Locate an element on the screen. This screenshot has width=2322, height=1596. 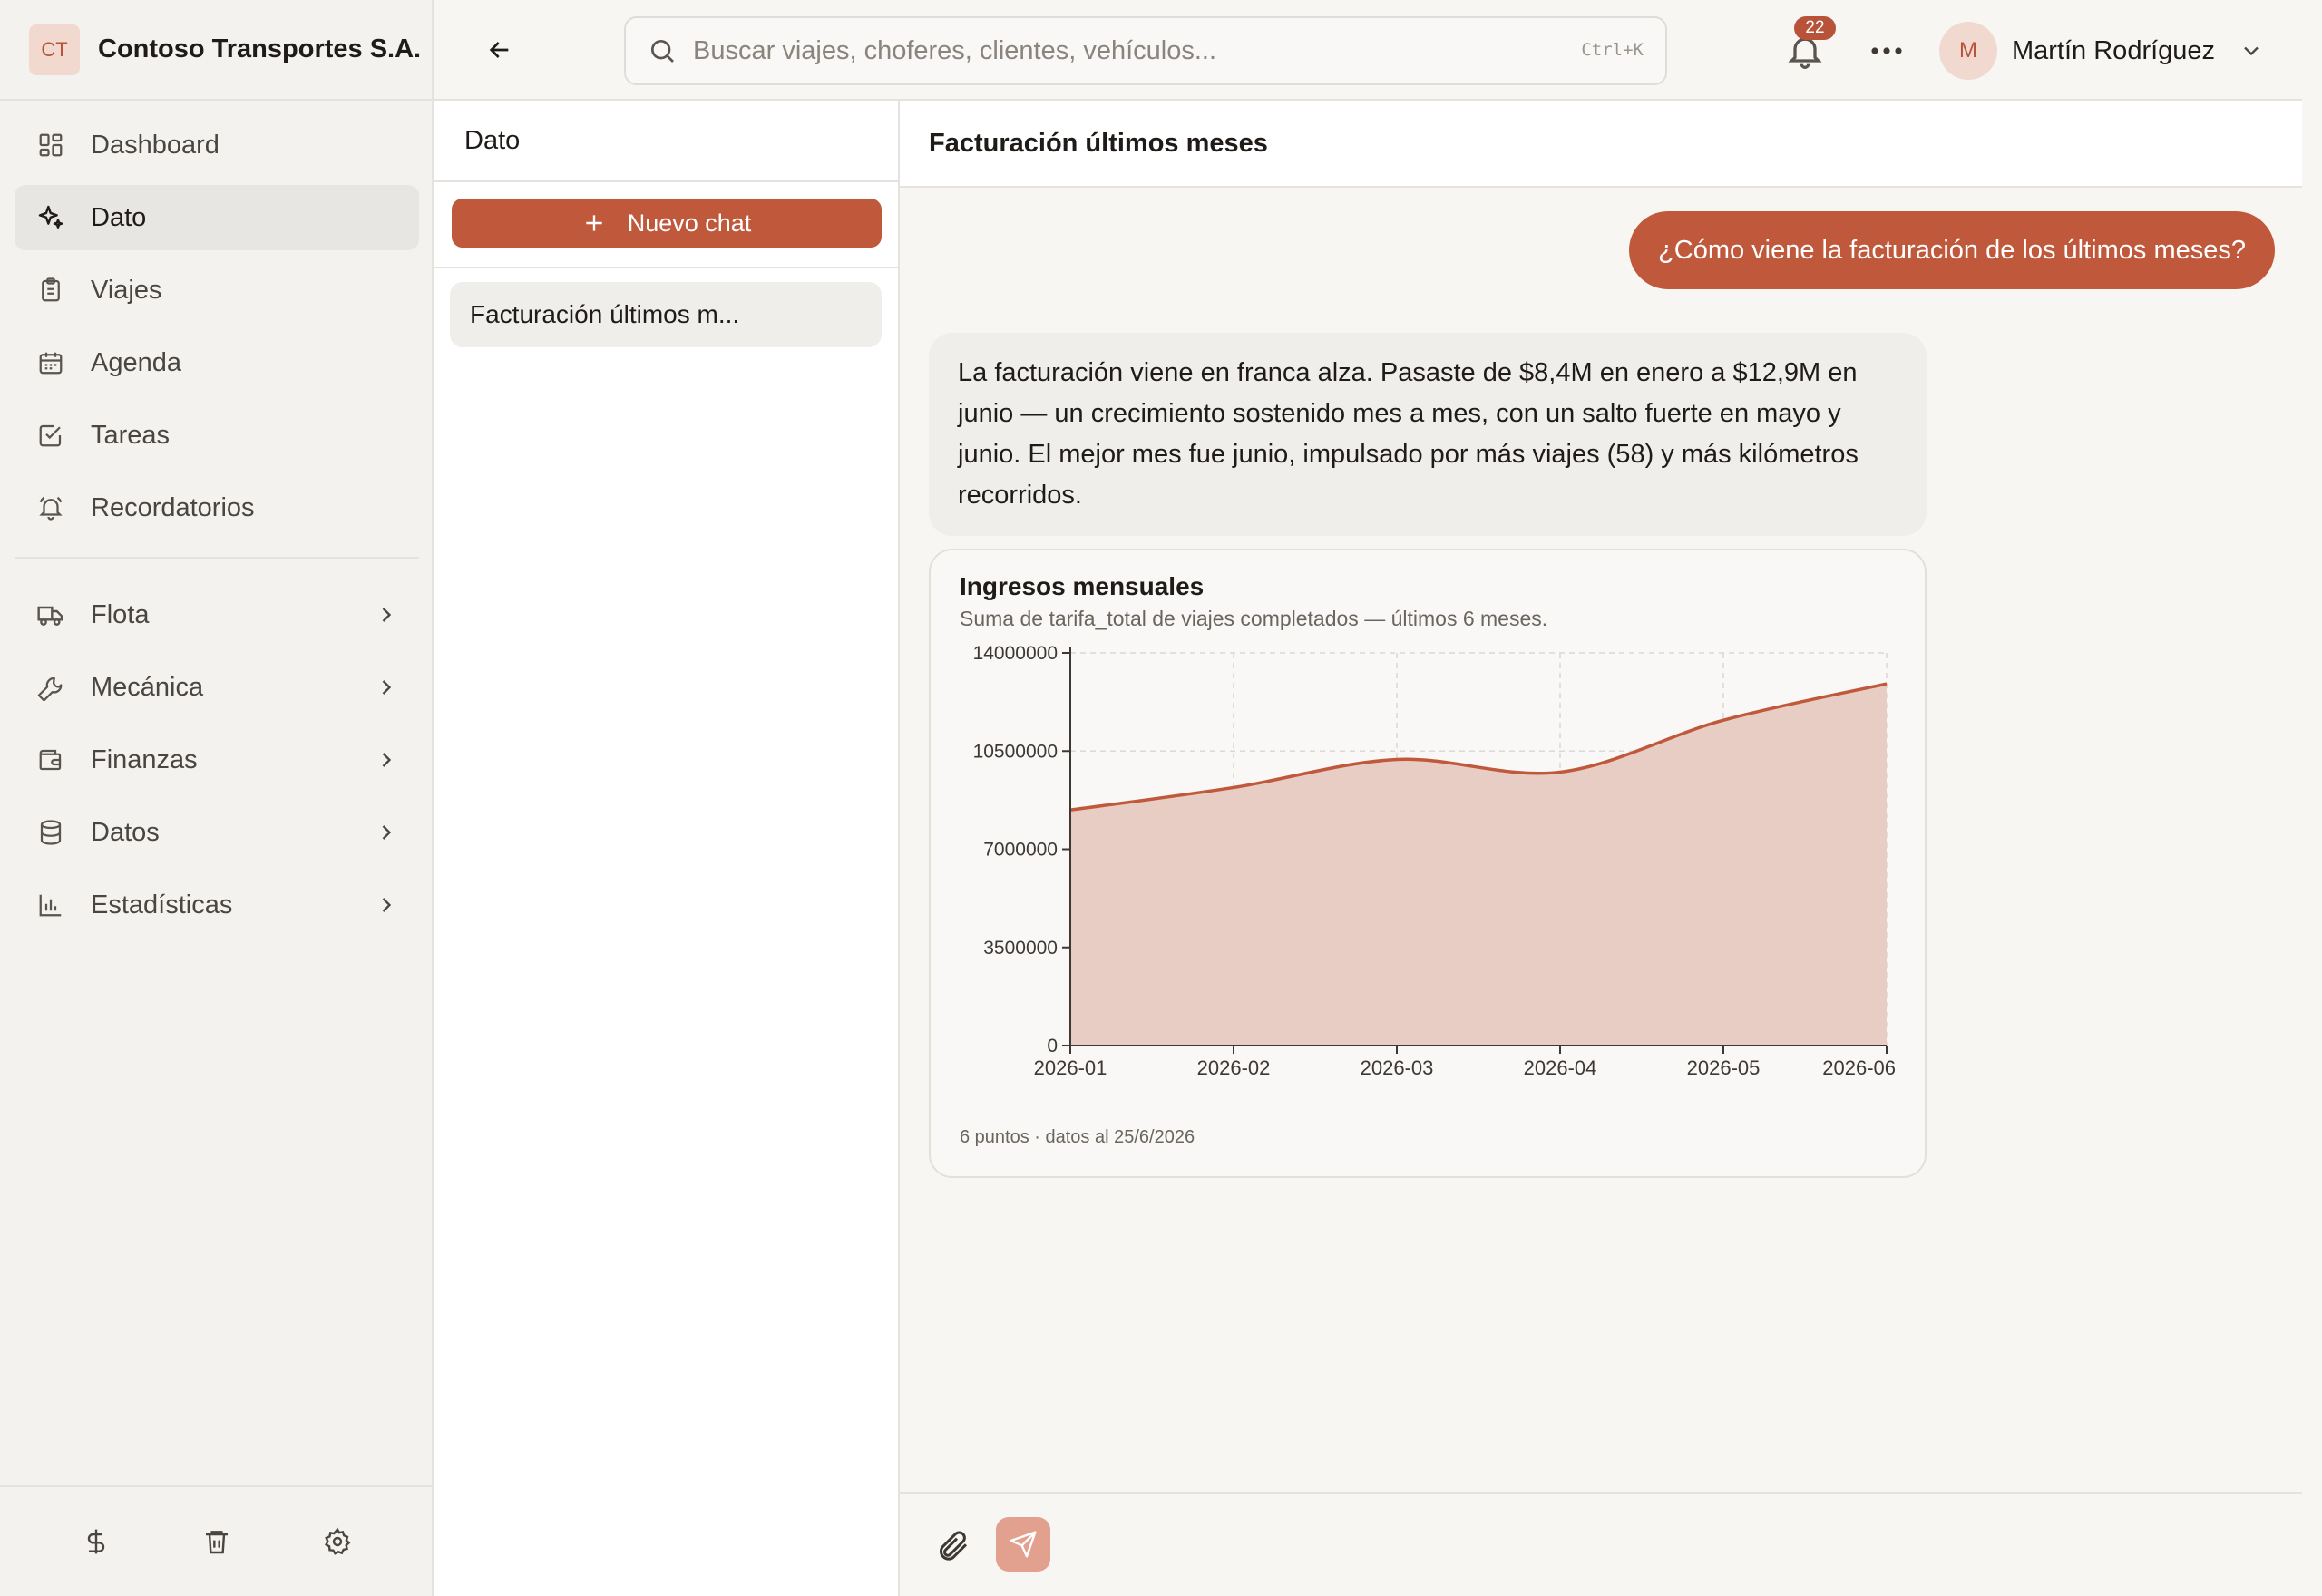
sidebar-item-datos: Datos is located at coordinates (217, 832).